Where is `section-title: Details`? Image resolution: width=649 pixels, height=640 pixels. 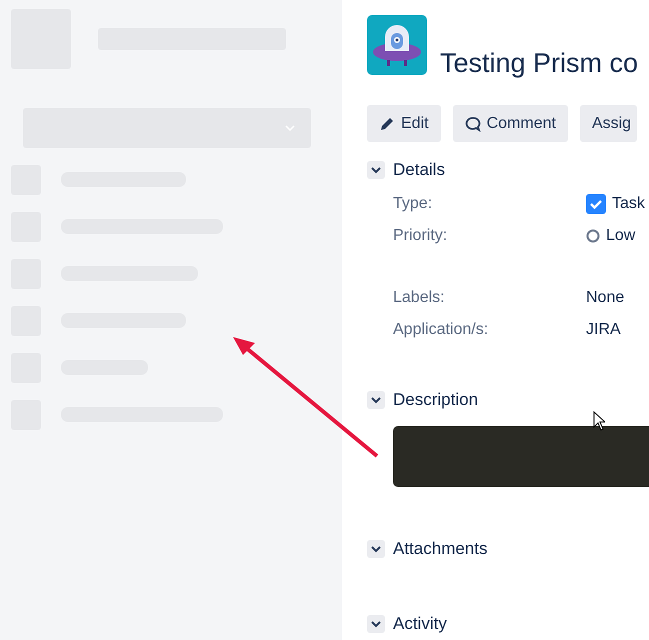
section-title: Details is located at coordinates (419, 170).